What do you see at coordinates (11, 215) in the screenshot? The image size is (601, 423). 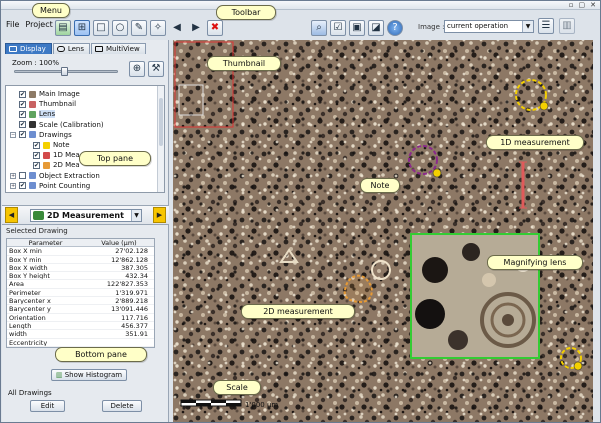 I see `measurement-prev-button: ◀` at bounding box center [11, 215].